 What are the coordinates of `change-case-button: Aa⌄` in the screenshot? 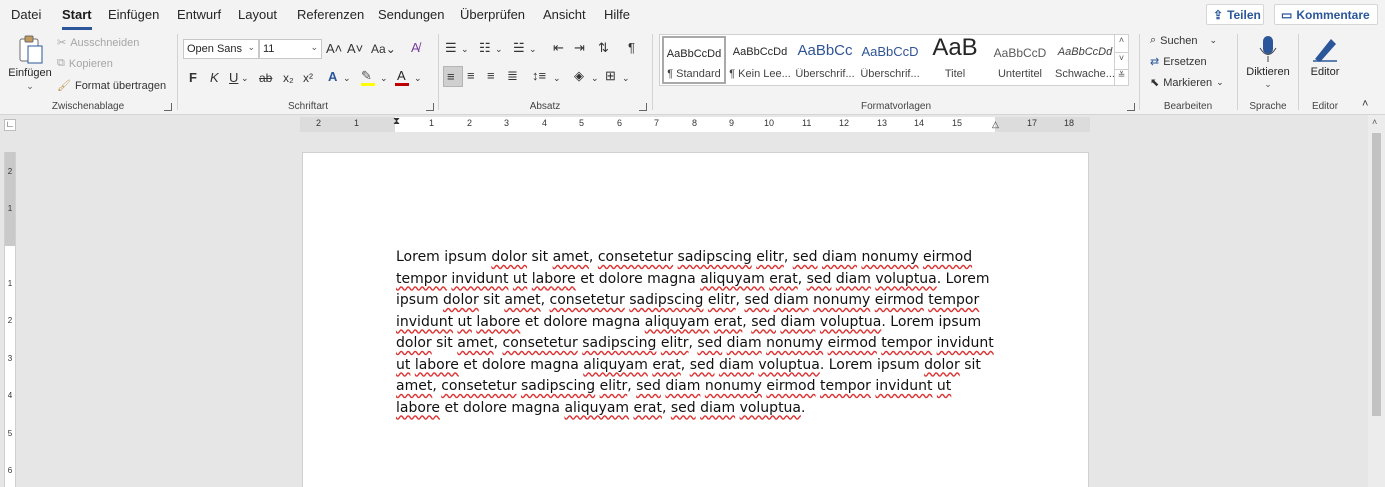 It's located at (383, 49).